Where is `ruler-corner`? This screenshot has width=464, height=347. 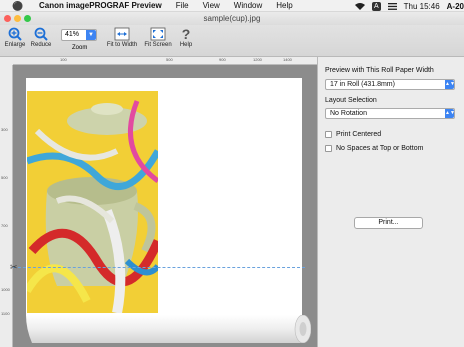 ruler-corner is located at coordinates (6, 61).